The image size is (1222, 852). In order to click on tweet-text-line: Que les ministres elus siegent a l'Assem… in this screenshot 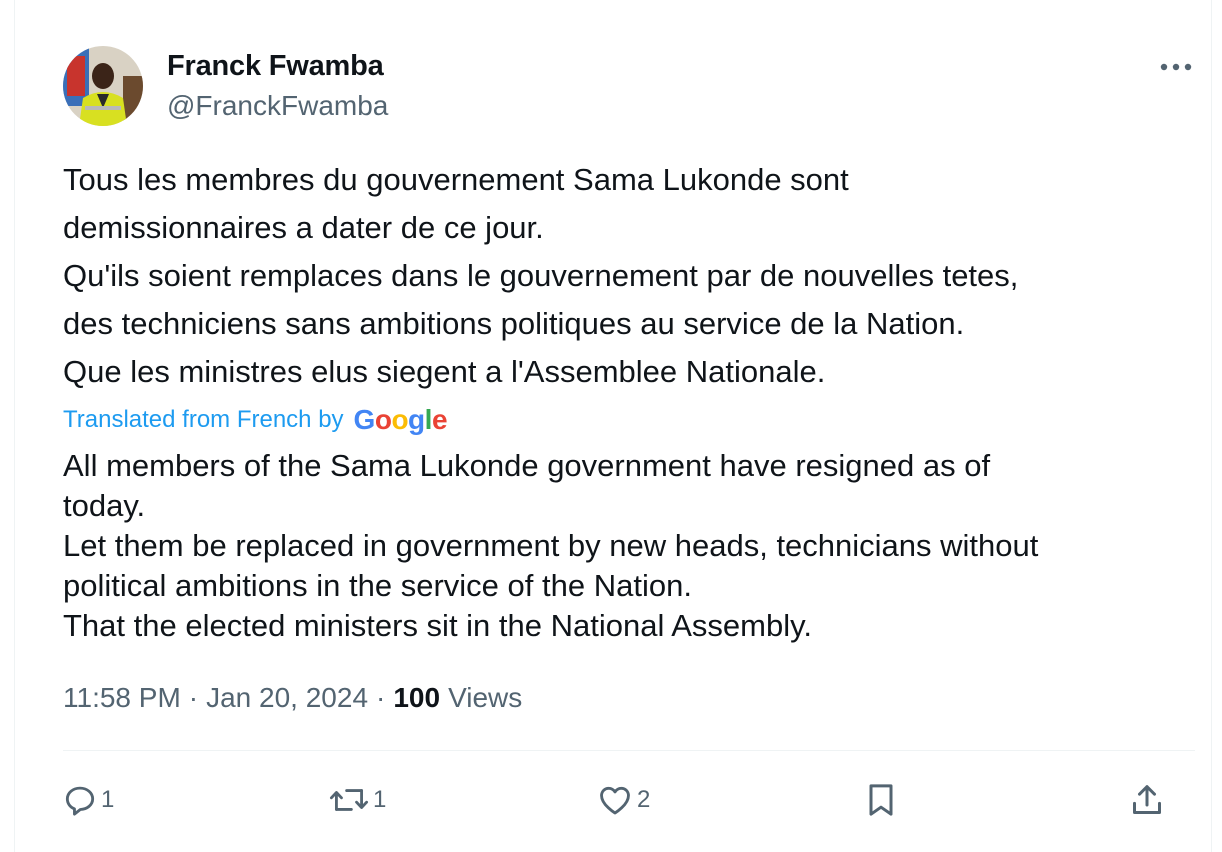, I will do `click(444, 371)`.